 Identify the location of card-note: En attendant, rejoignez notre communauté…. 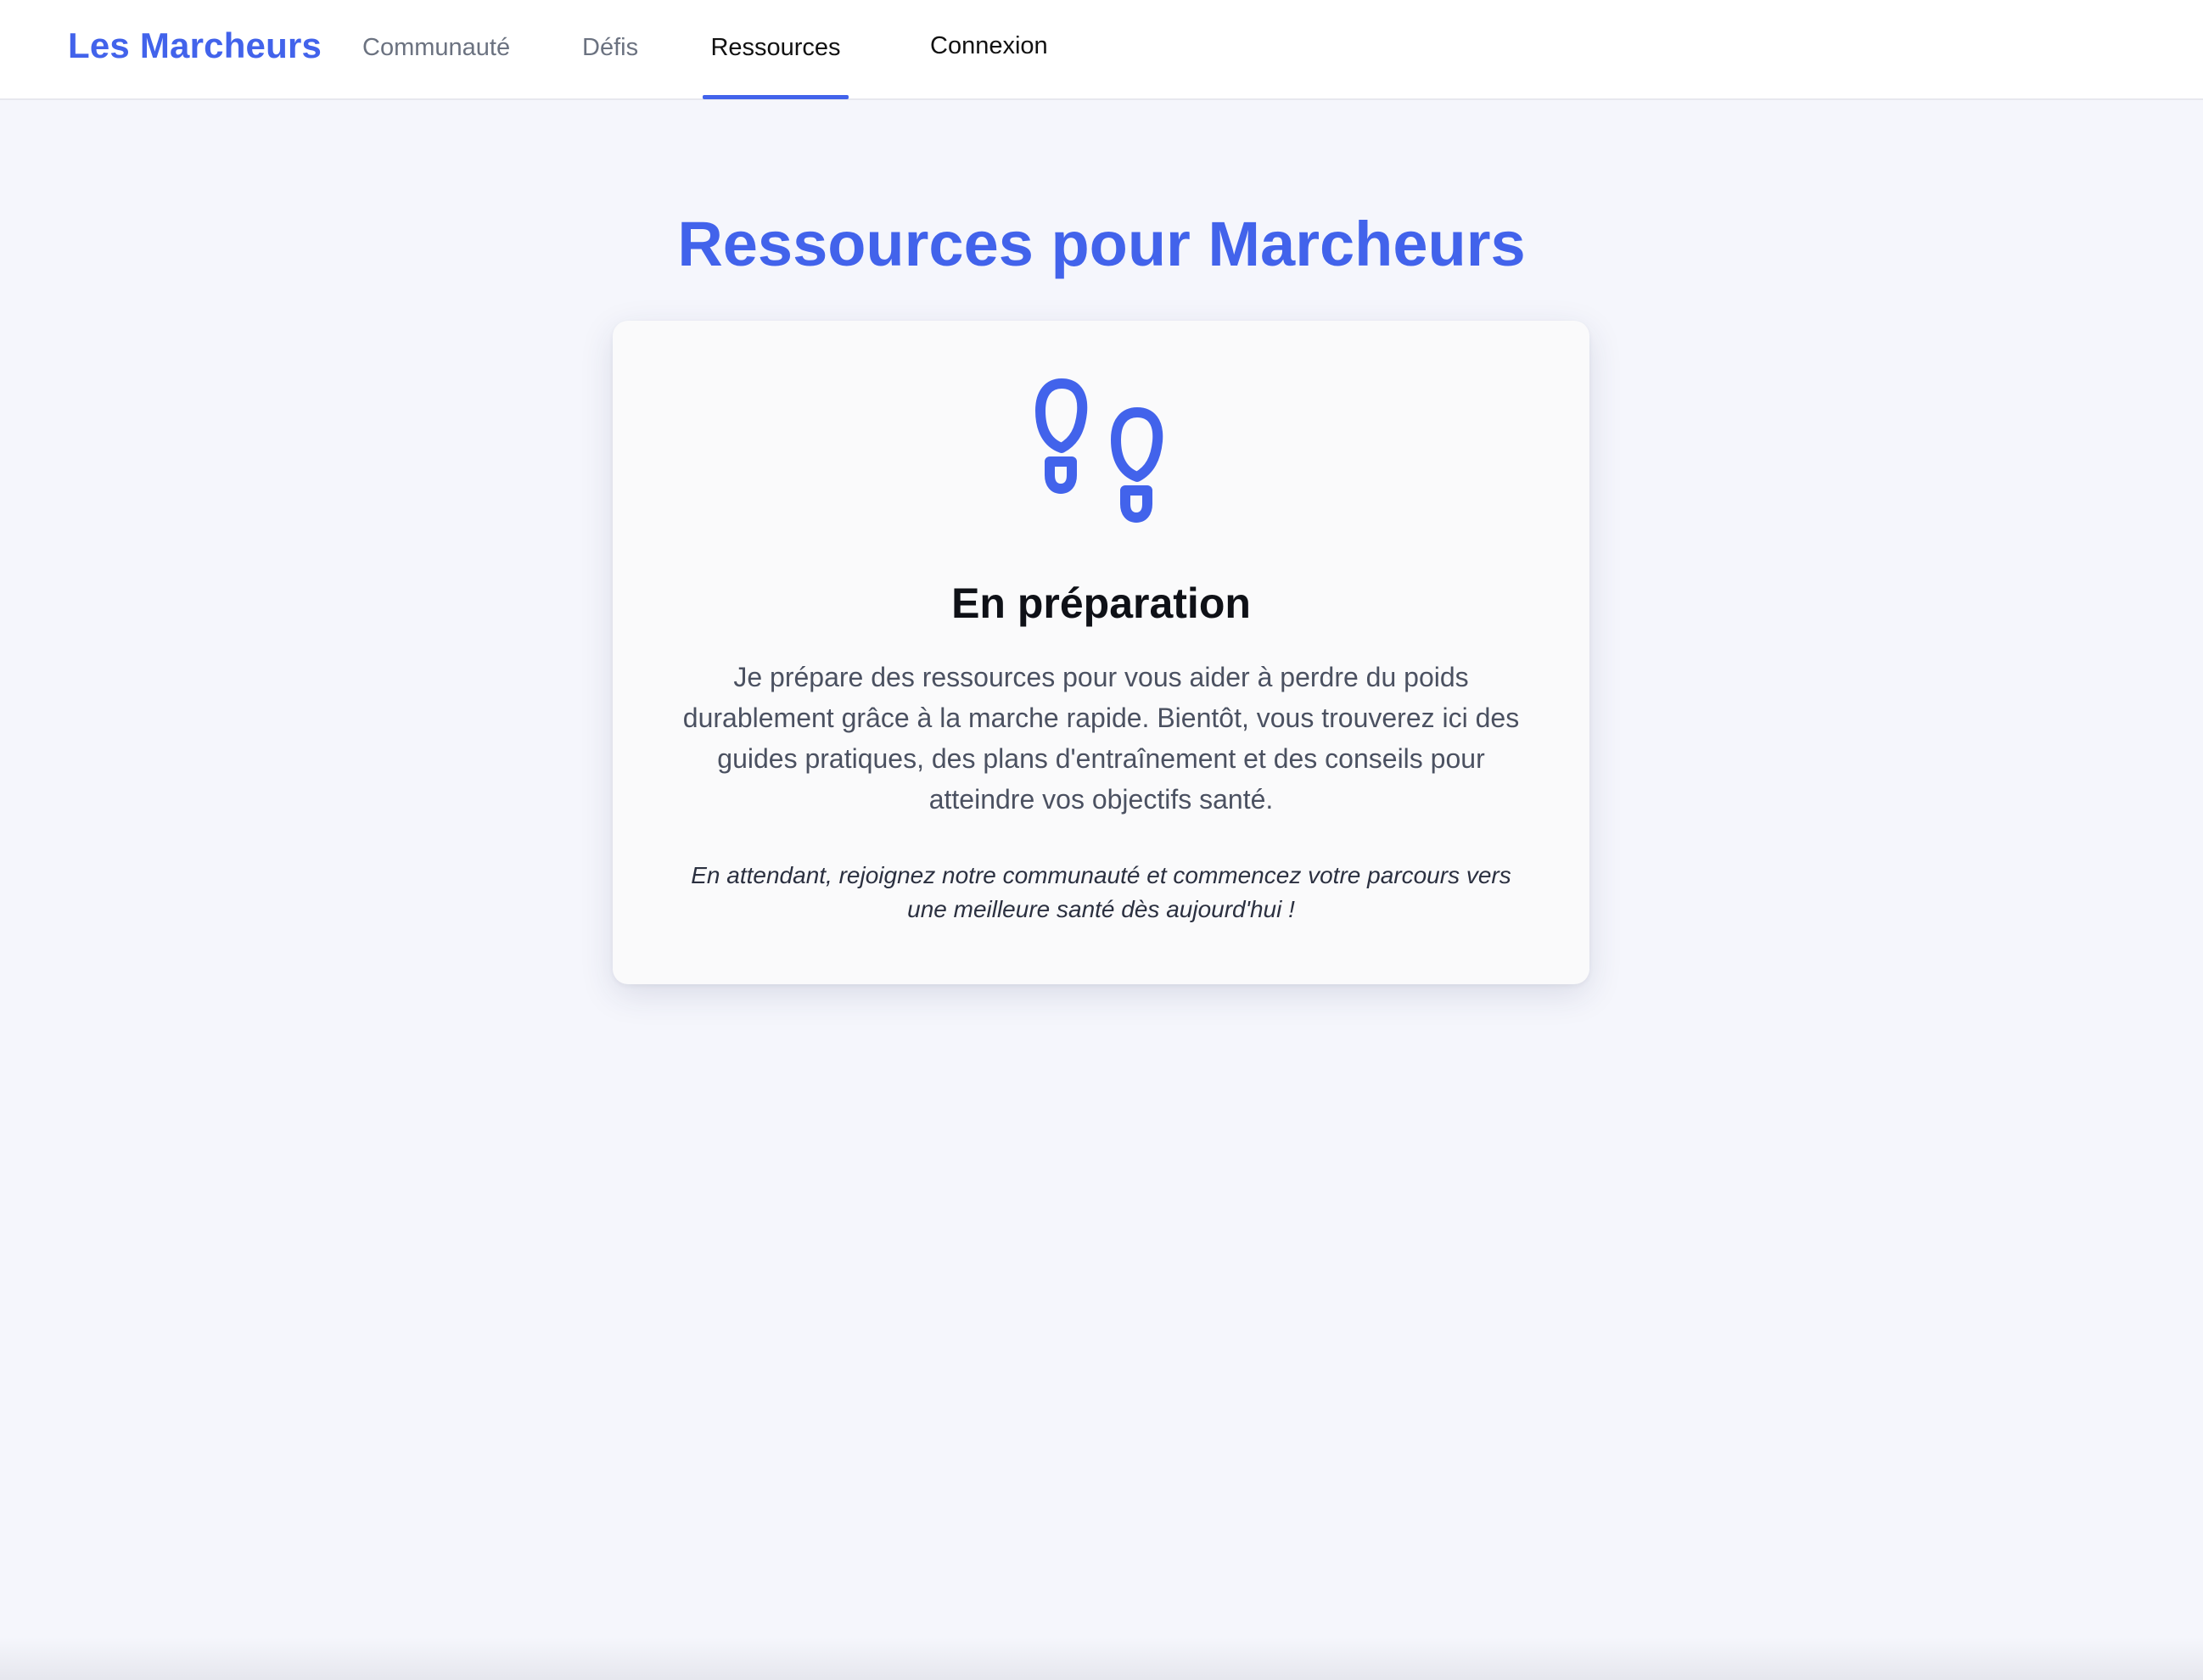
(1101, 892).